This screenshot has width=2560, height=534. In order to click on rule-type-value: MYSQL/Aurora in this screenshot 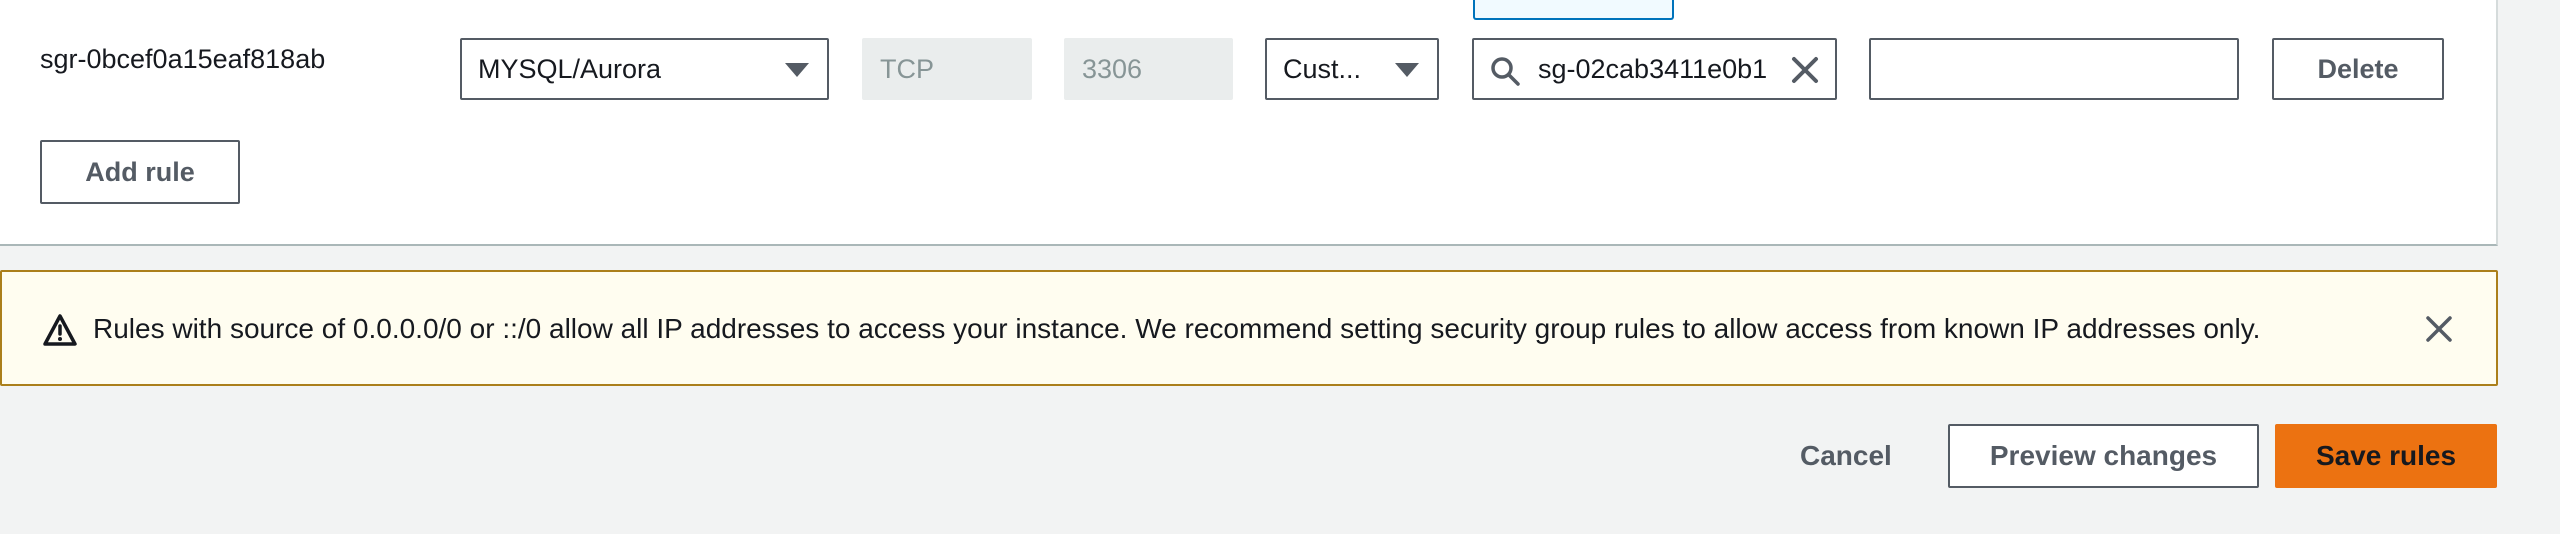, I will do `click(570, 69)`.